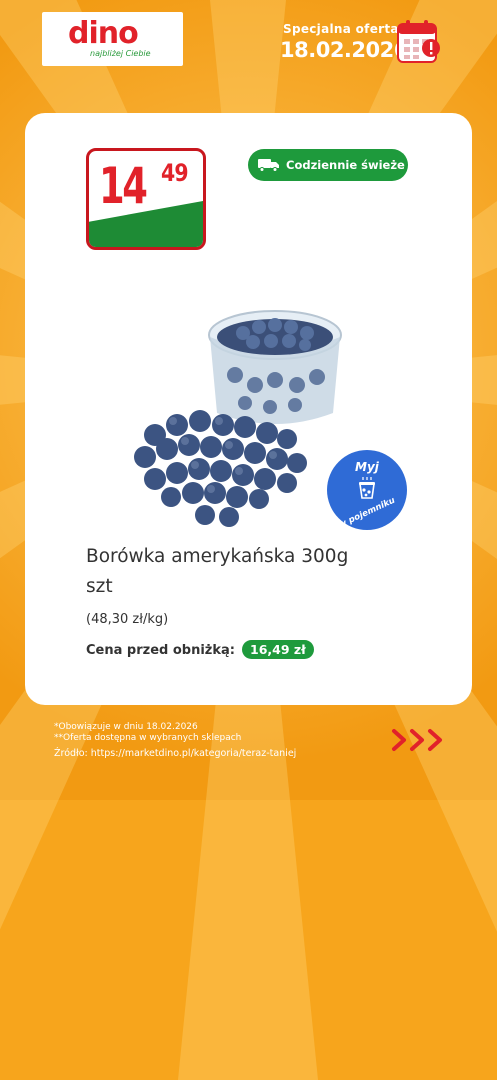 The width and height of the screenshot is (497, 1080). I want to click on price-cents: 49, so click(175, 173).